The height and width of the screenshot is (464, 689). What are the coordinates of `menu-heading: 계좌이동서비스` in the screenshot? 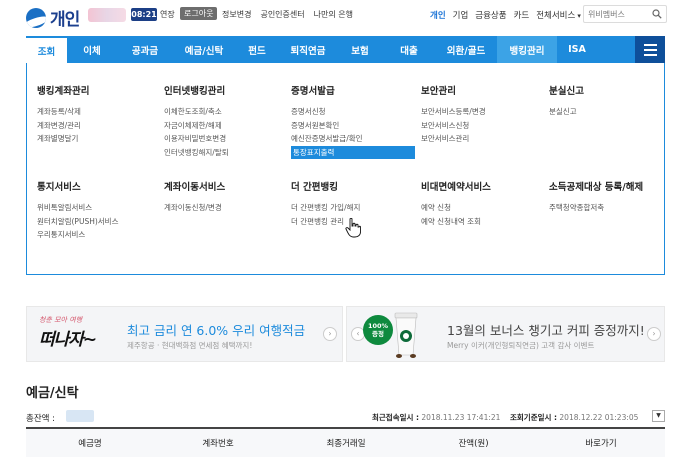 It's located at (194, 186).